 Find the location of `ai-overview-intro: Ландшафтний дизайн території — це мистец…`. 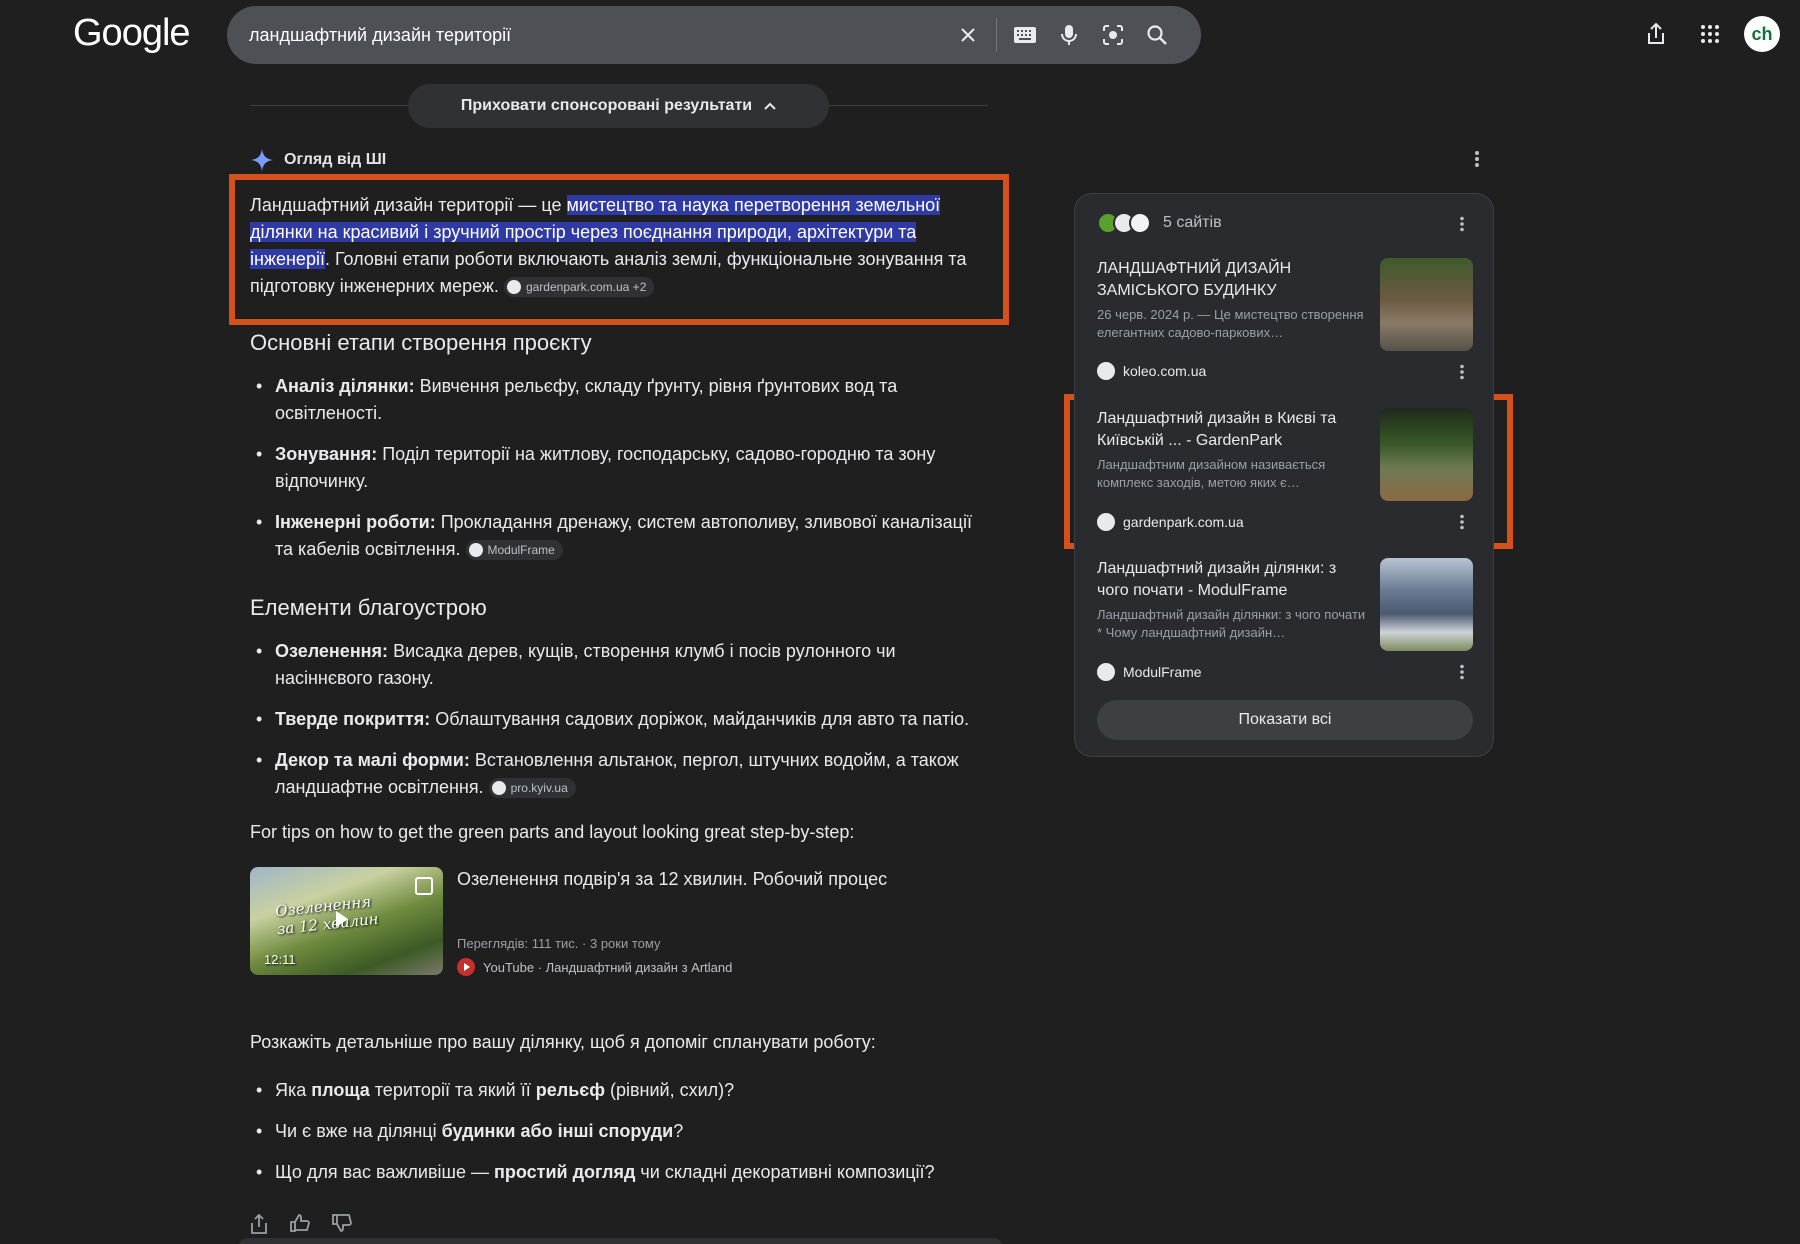

ai-overview-intro: Ландшафтний дизайн території — це мистец… is located at coordinates (620, 246).